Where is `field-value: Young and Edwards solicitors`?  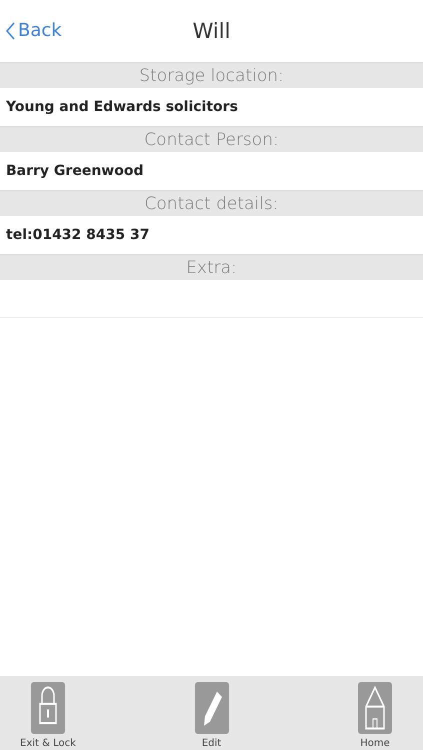
field-value: Young and Edwards solicitors is located at coordinates (122, 107).